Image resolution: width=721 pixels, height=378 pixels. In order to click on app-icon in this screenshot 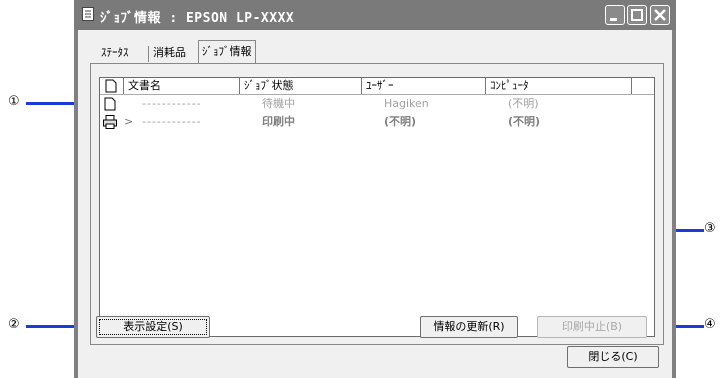, I will do `click(88, 14)`.